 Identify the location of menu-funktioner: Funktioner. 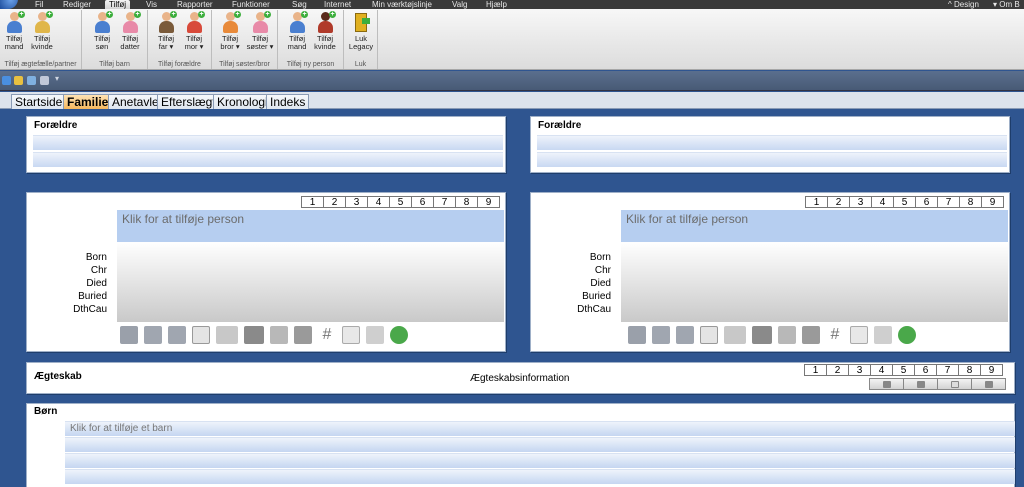
(251, 4).